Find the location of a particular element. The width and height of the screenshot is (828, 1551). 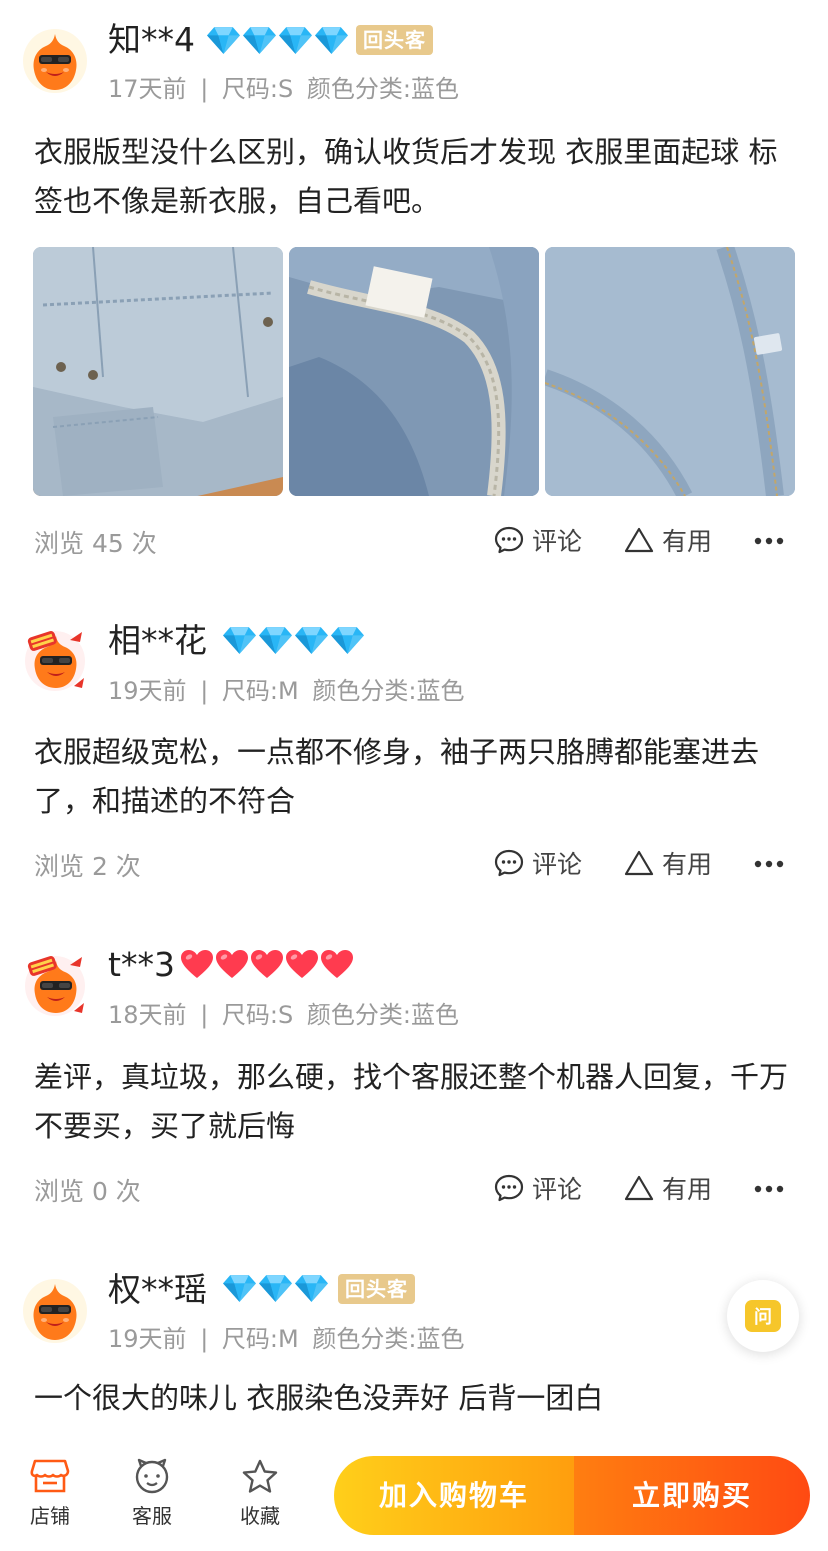

question-icon: 问 is located at coordinates (763, 1316).